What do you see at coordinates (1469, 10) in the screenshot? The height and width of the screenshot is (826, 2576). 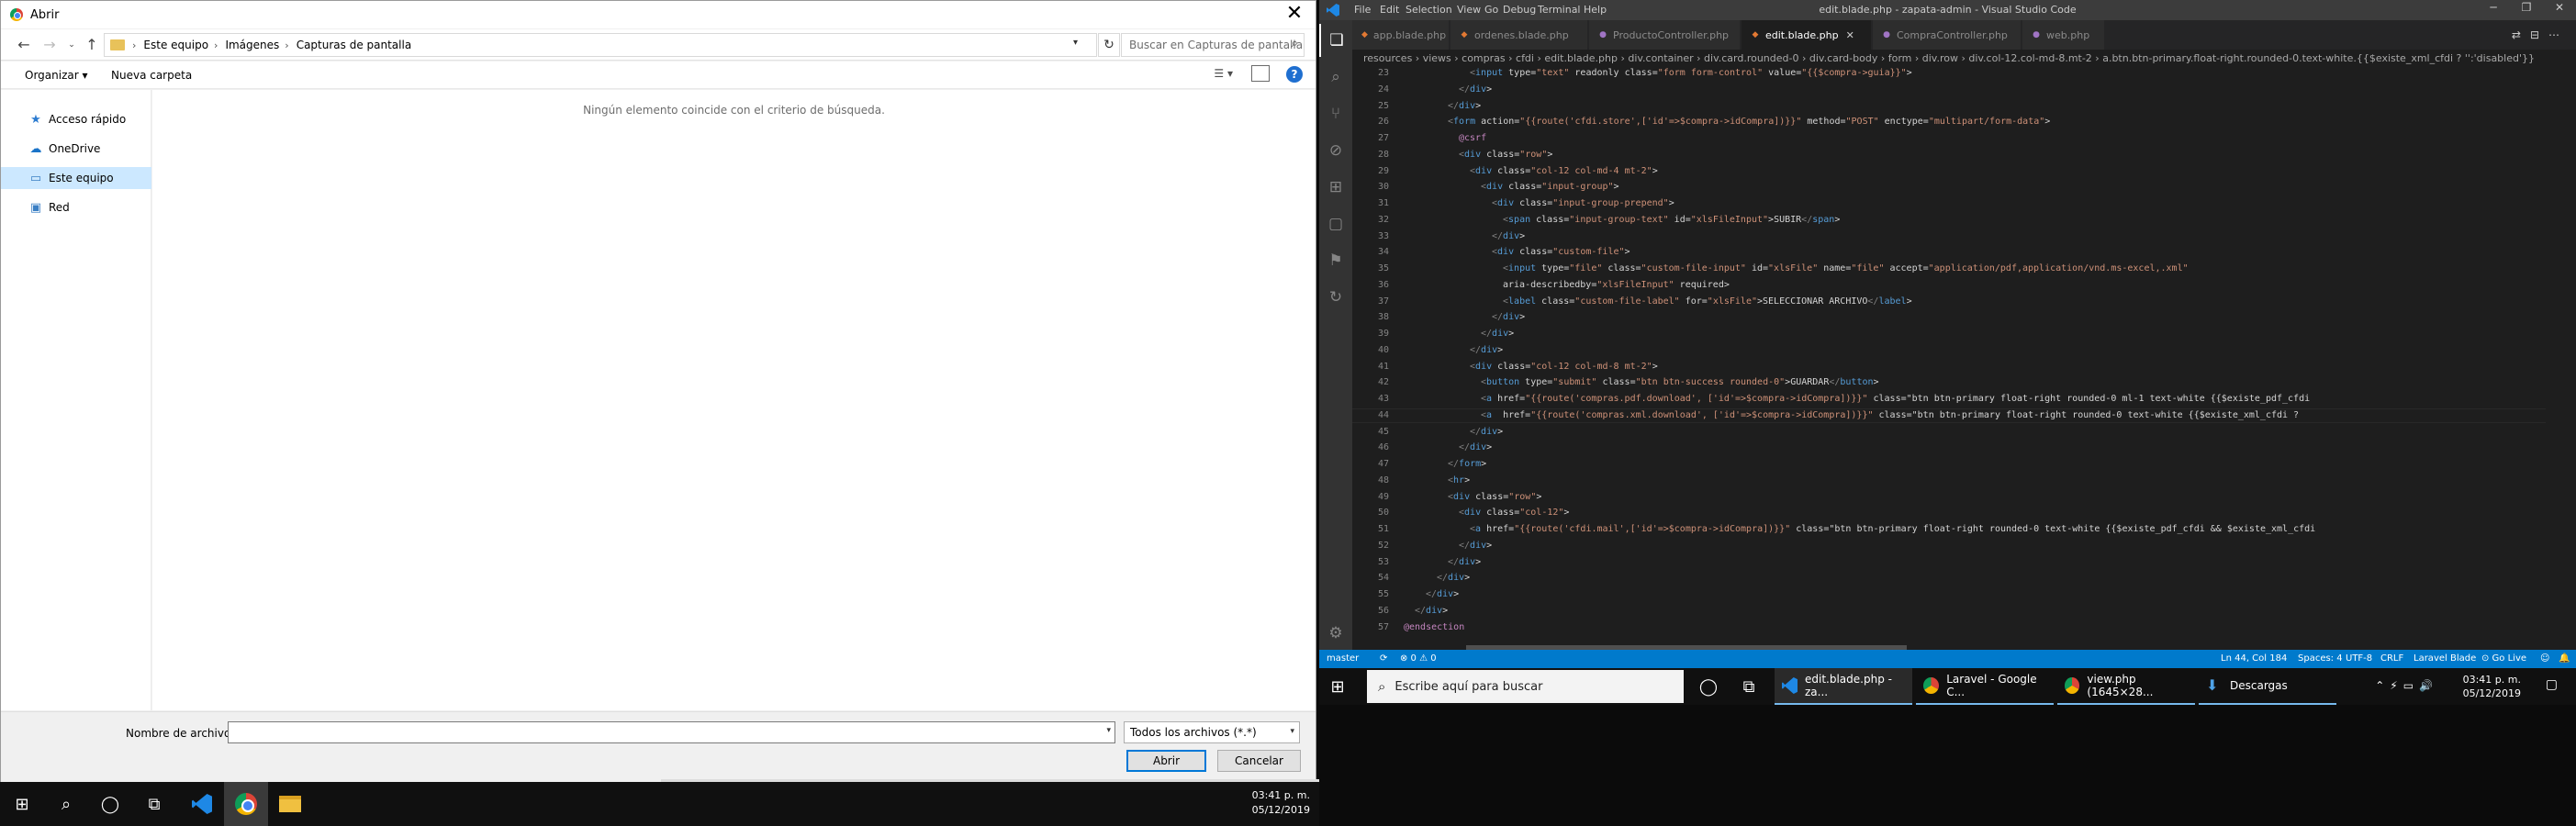 I see `menu-view: View` at bounding box center [1469, 10].